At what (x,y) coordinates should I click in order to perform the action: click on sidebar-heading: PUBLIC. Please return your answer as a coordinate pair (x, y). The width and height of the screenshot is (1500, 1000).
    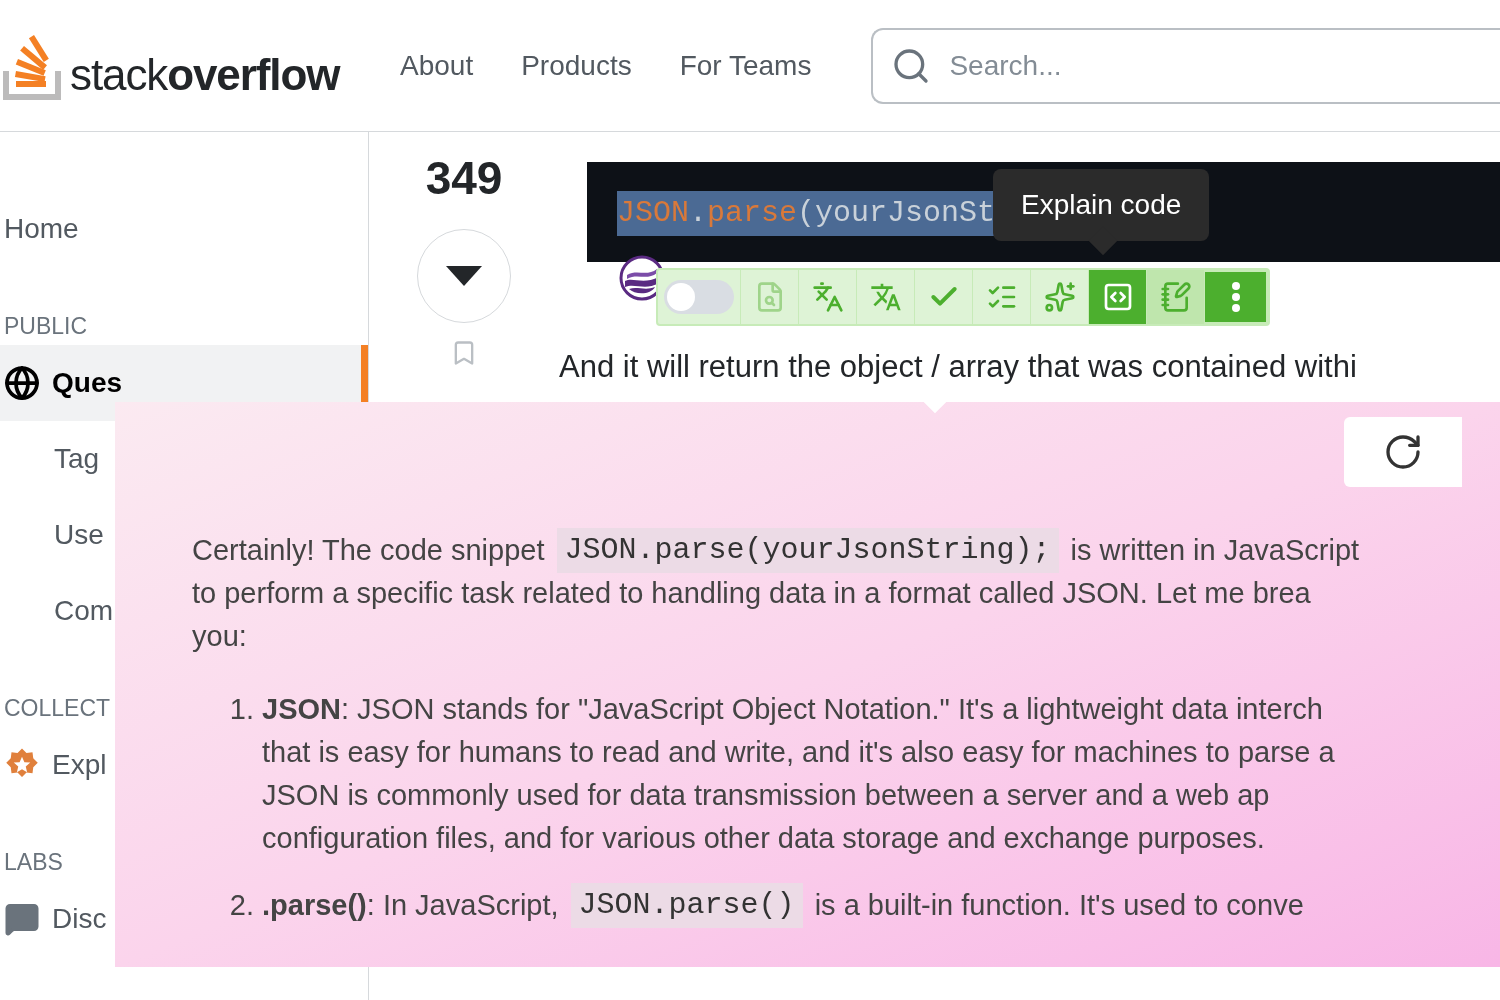
    Looking at the image, I should click on (45, 324).